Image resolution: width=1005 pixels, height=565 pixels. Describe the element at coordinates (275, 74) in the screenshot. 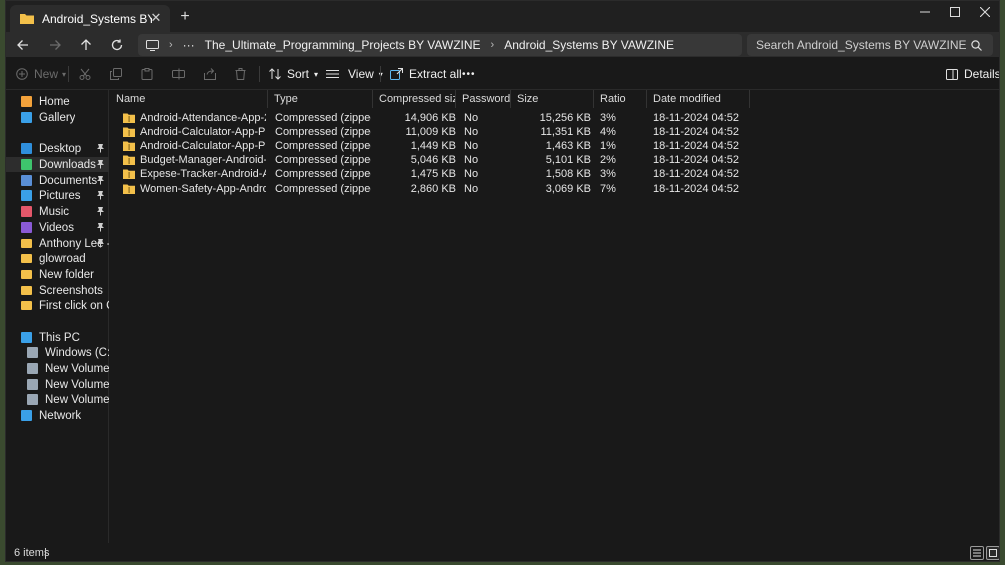

I see `sort-icon` at that location.